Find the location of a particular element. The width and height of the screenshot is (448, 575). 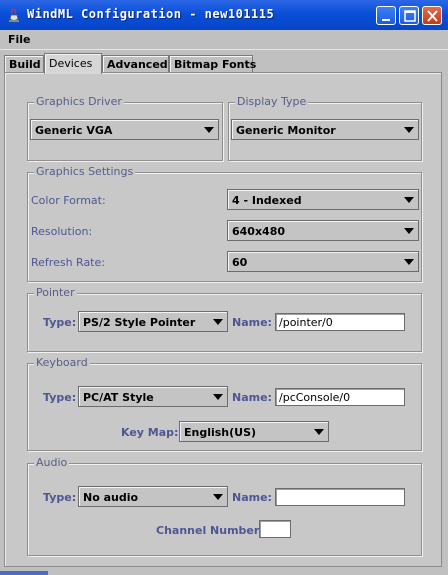

pointer-legend: Pointer is located at coordinates (55, 292).